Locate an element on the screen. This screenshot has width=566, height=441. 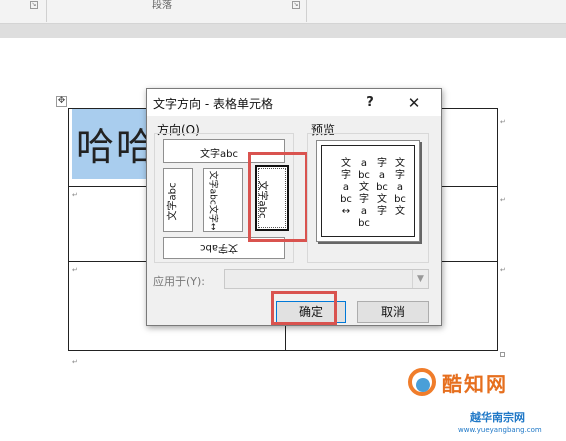
orientation-sample-text: 文字abc文字↔ is located at coordinates (212, 200).